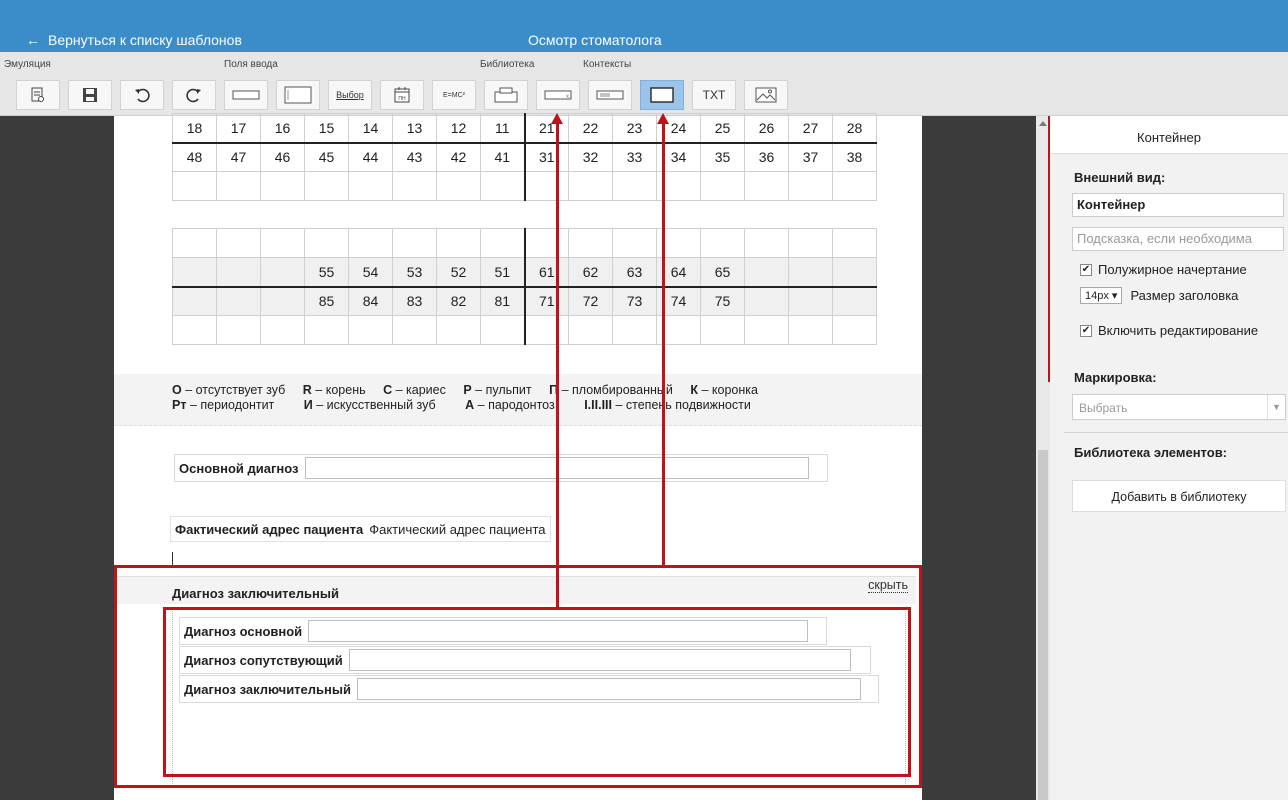  I want to click on txt-button: TXT, so click(714, 95).